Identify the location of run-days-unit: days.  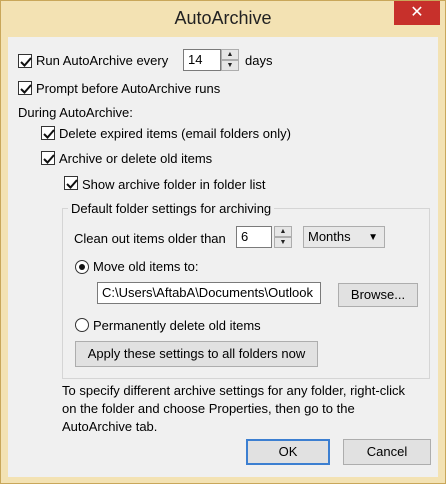
(259, 60).